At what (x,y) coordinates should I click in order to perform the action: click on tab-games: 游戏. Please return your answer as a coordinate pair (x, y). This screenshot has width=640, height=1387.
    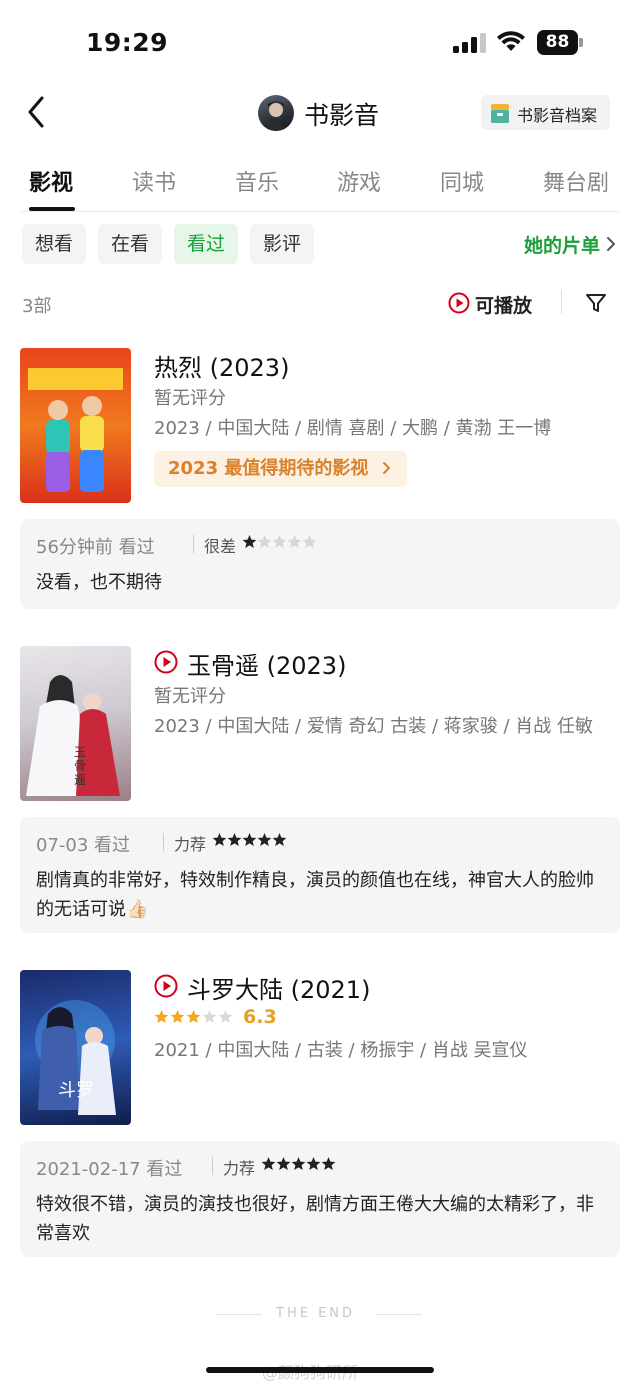
    Looking at the image, I should click on (359, 181).